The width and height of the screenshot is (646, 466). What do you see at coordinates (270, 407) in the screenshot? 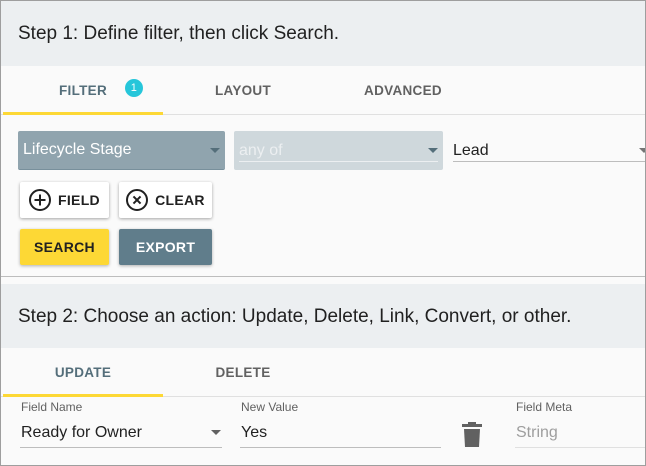
I see `new-value-label: New Value` at bounding box center [270, 407].